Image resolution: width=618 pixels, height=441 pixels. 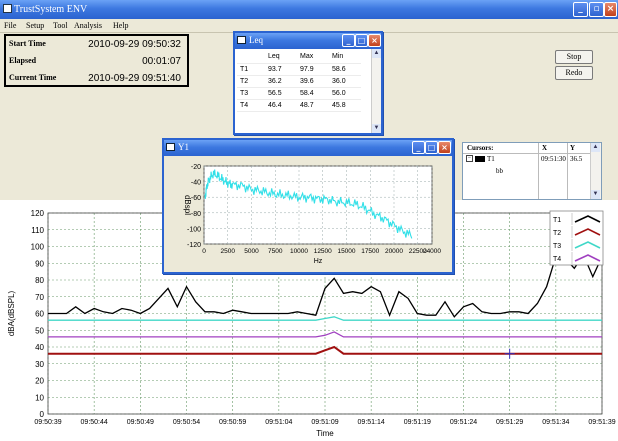 I want to click on leq-window-titlebar: Leq _ □ ×, so click(x=308, y=41).